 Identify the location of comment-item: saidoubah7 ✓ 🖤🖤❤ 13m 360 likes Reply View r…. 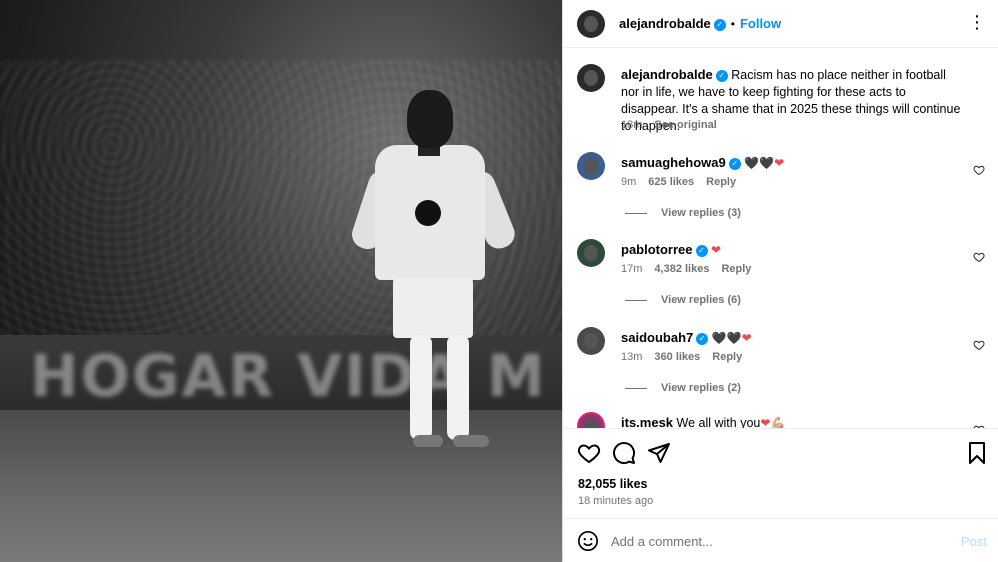
(782, 362).